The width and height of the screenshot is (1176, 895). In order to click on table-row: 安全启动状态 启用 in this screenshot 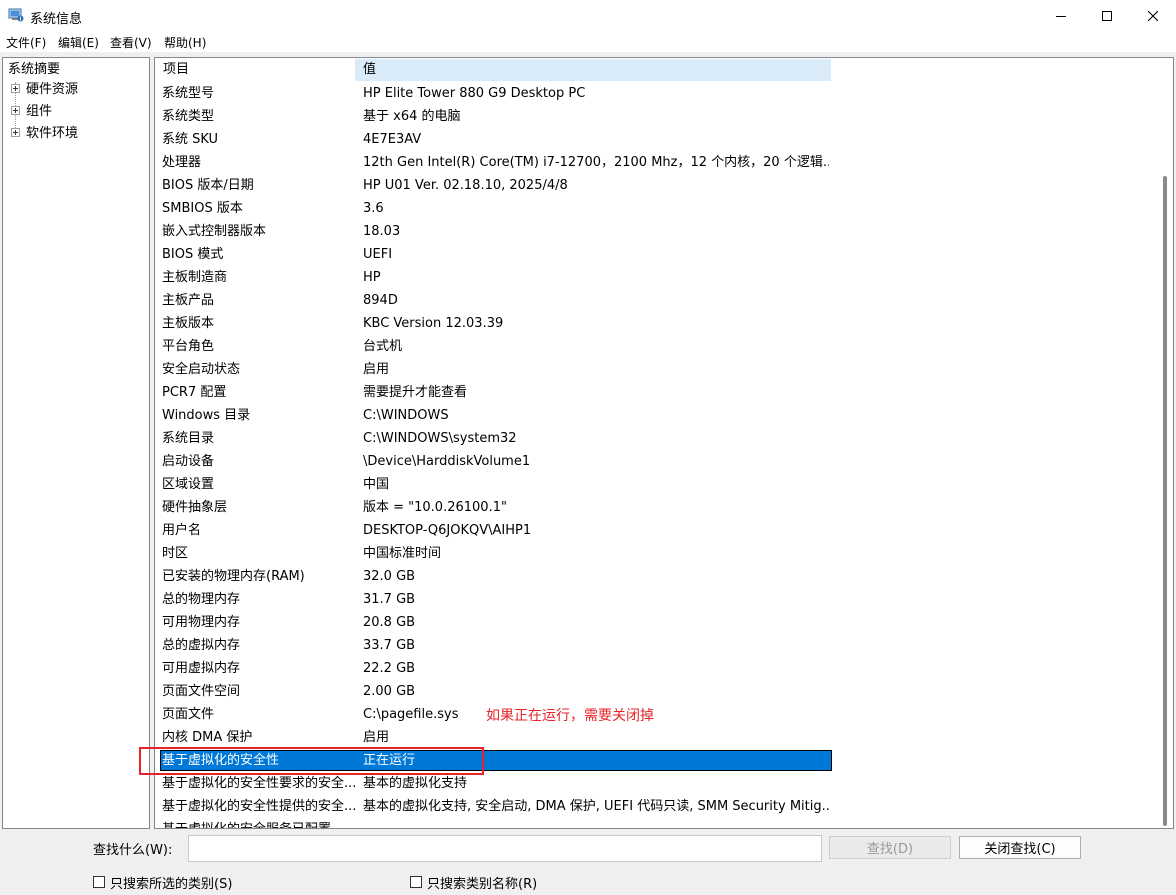, I will do `click(657, 369)`.